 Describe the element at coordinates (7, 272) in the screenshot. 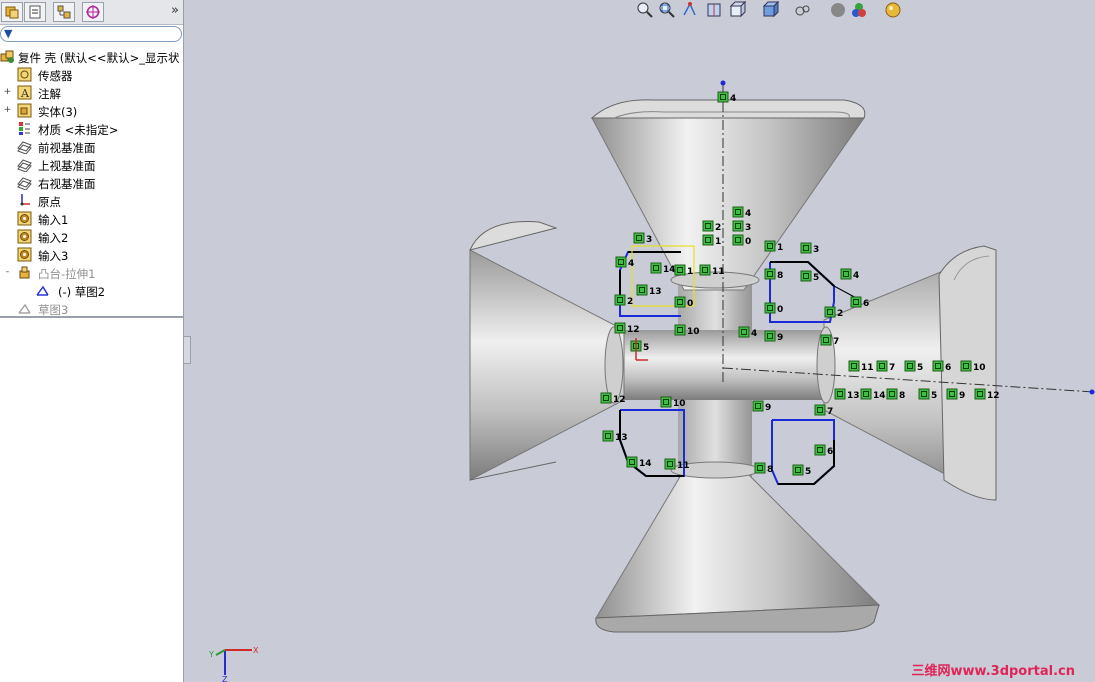

I see `collapse-toggle: -` at that location.